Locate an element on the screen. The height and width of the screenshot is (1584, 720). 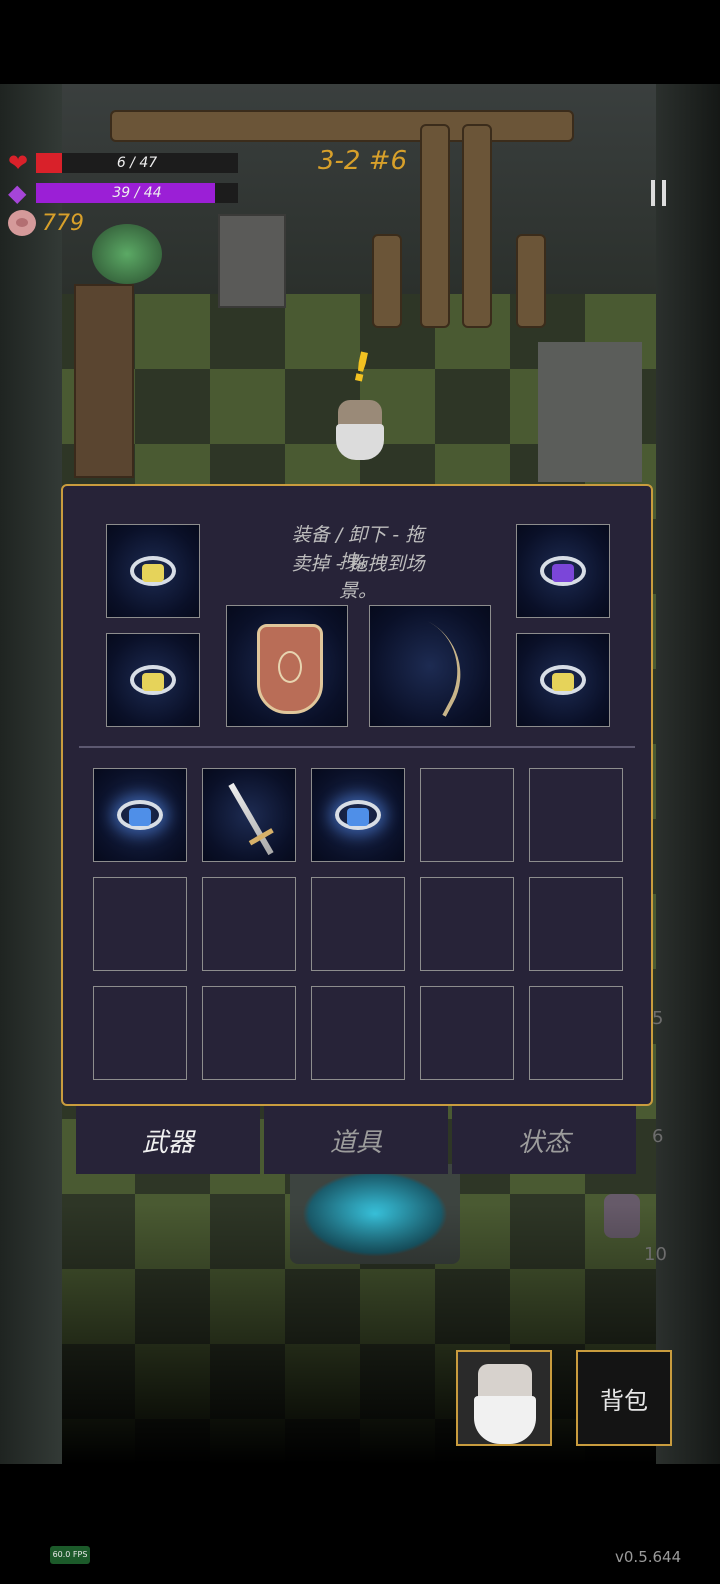
heart-icon is located at coordinates (20, 163).